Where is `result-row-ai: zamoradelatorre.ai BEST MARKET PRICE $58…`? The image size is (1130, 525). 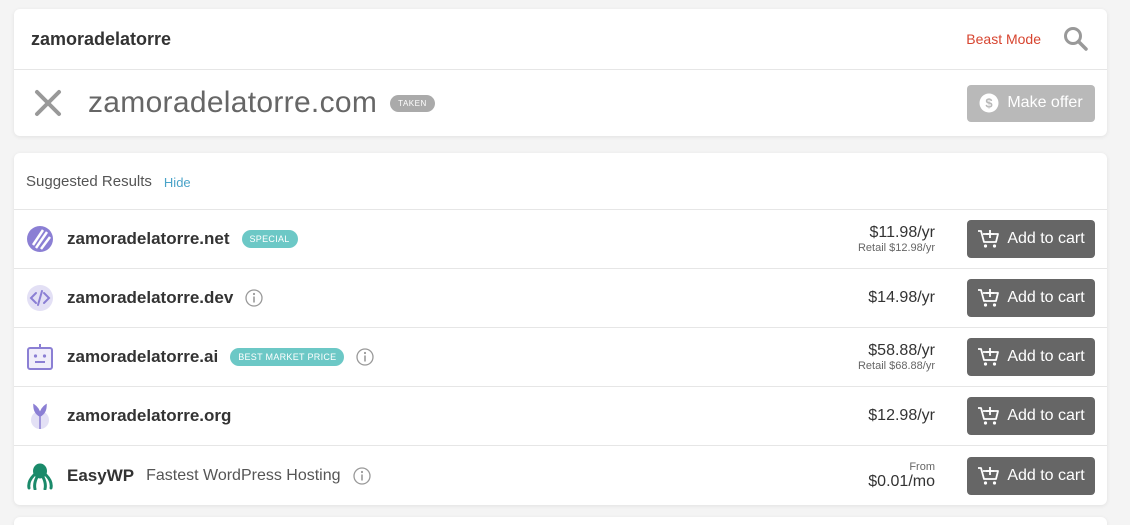
result-row-ai: zamoradelatorre.ai BEST MARKET PRICE $58… is located at coordinates (560, 357).